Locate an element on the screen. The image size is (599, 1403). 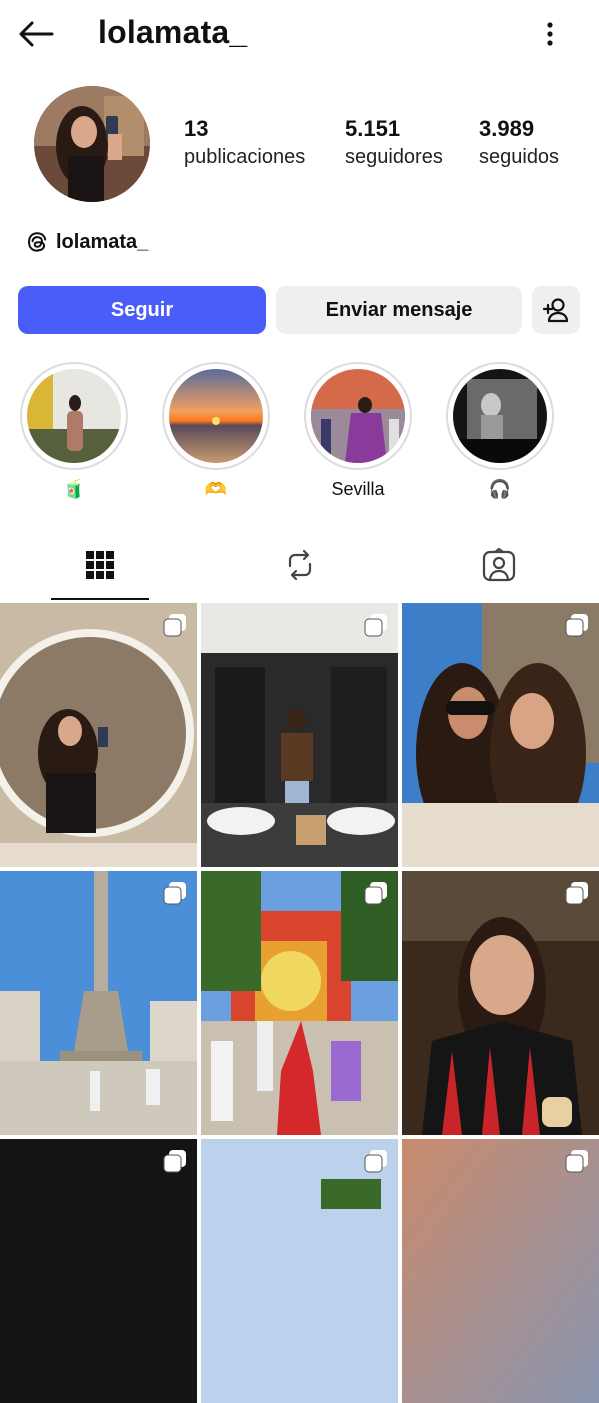
grid-icon is located at coordinates (100, 565).